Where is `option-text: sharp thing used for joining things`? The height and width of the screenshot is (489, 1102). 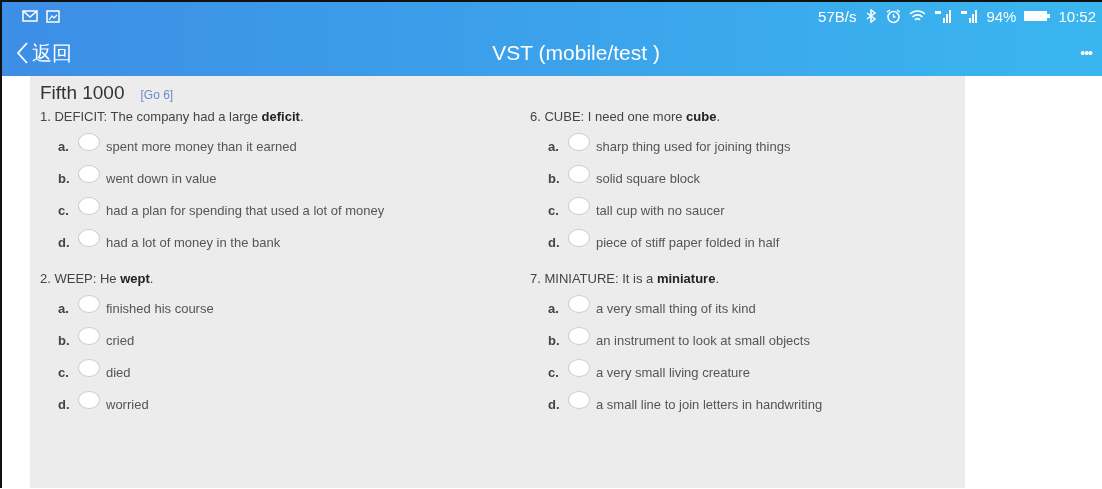 option-text: sharp thing used for joining things is located at coordinates (693, 146).